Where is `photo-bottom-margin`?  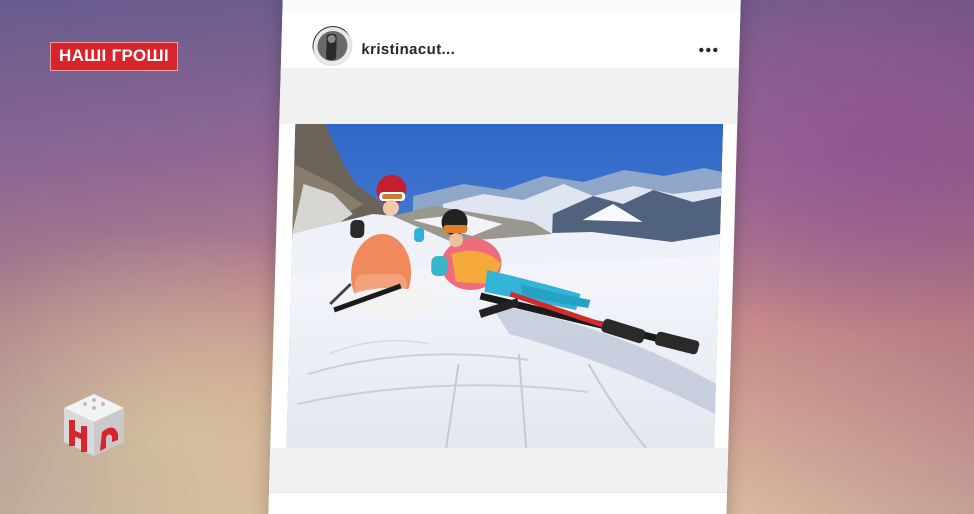
photo-bottom-margin is located at coordinates (498, 470).